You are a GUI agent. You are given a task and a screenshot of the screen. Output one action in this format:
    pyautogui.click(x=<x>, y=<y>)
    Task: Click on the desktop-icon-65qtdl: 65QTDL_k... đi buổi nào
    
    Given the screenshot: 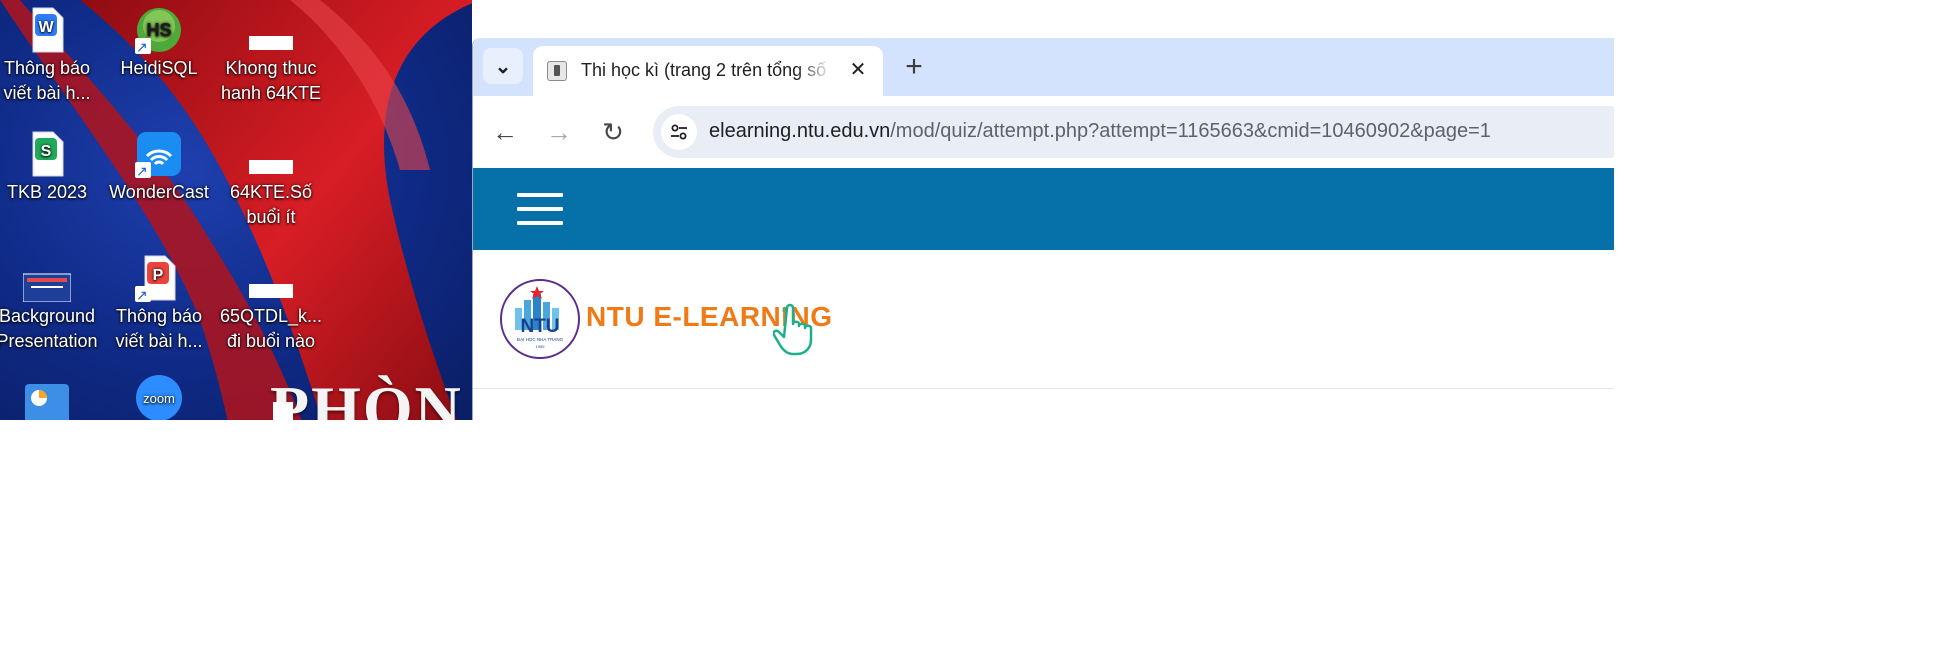 What is the action you would take?
    pyautogui.click(x=271, y=304)
    